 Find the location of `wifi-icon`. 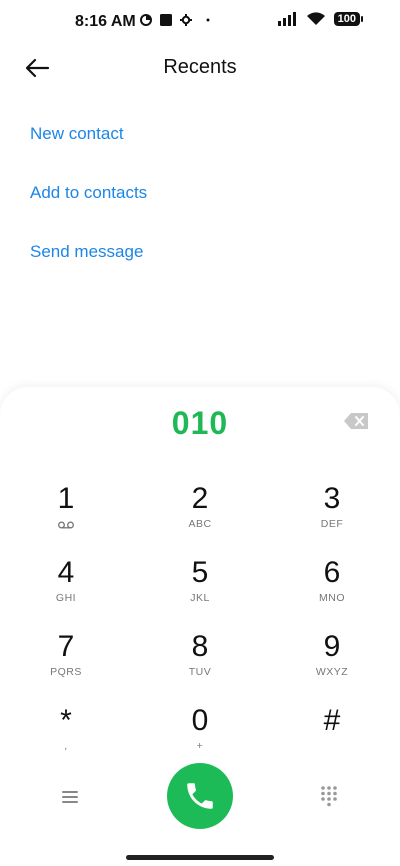

wifi-icon is located at coordinates (315, 18).